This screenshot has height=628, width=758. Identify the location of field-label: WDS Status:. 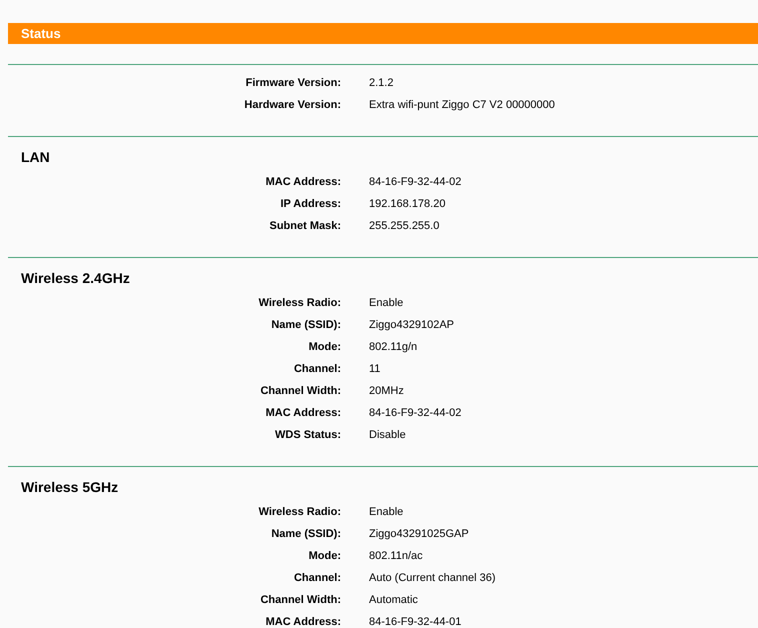
(308, 435).